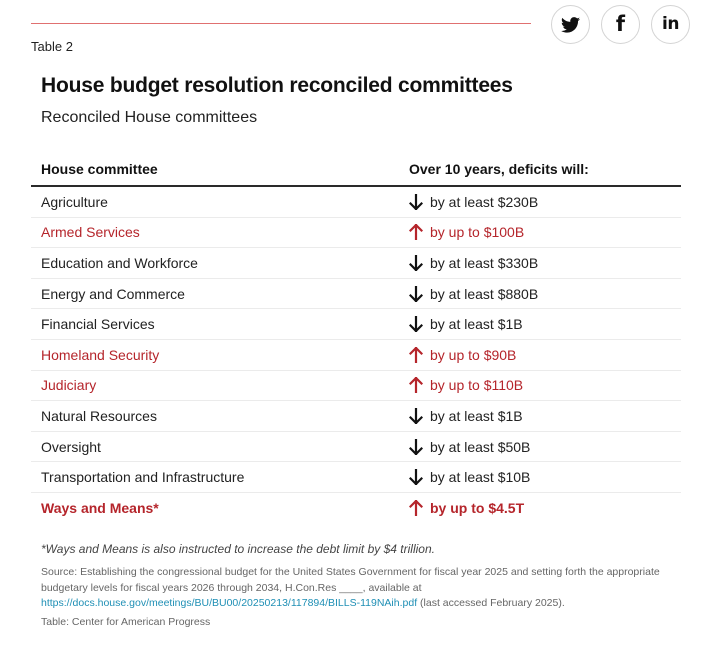  I want to click on deficit-change-text: by up to $90B, so click(473, 354).